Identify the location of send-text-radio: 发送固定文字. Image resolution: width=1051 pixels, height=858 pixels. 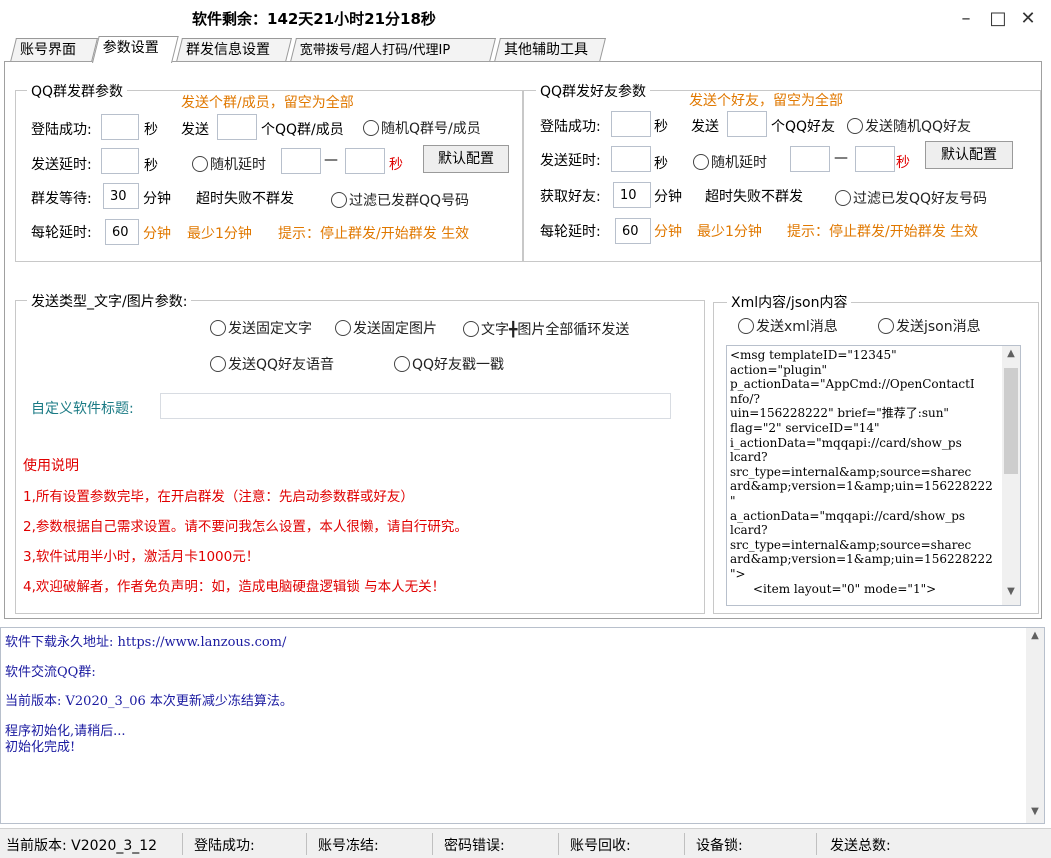
(261, 328).